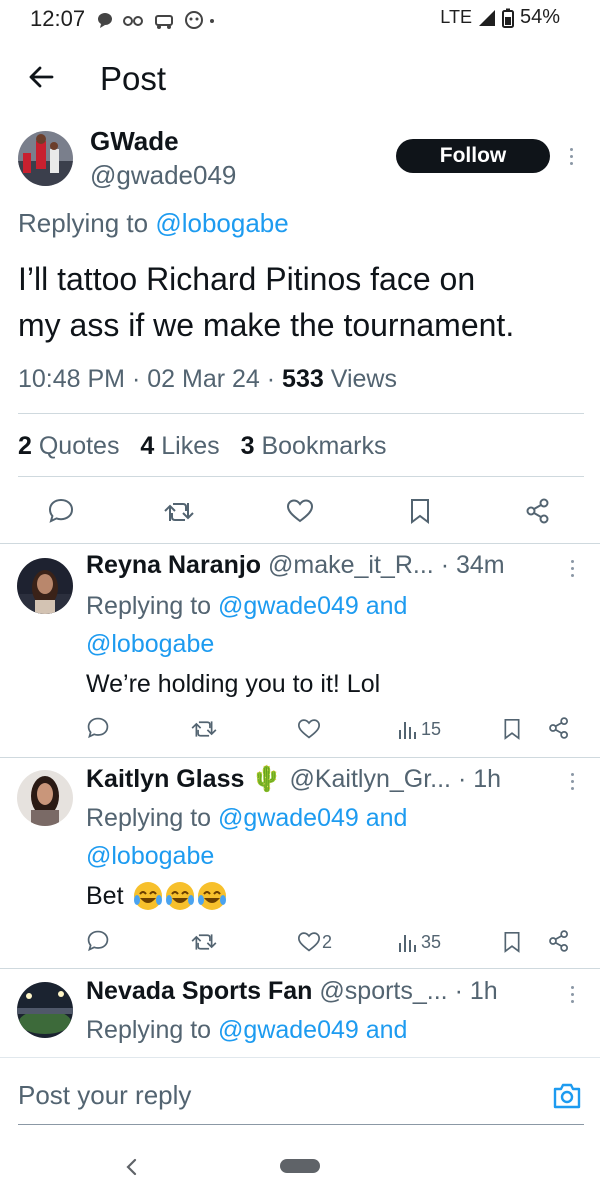 This screenshot has width=600, height=1200. Describe the element at coordinates (79, 446) in the screenshot. I see `quotes-label: Quotes` at that location.